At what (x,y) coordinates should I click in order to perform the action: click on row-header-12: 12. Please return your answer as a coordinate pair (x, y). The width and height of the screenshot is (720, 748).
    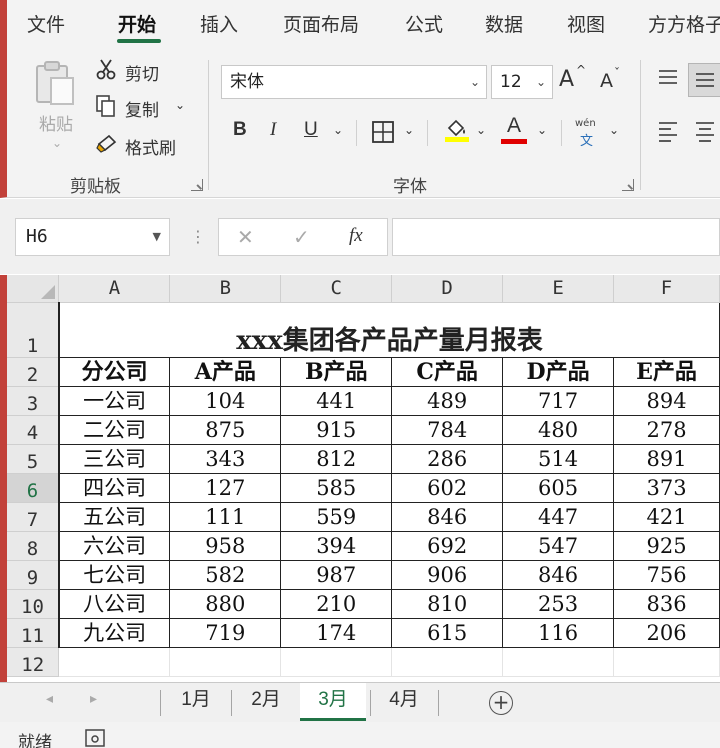
    Looking at the image, I should click on (33, 662).